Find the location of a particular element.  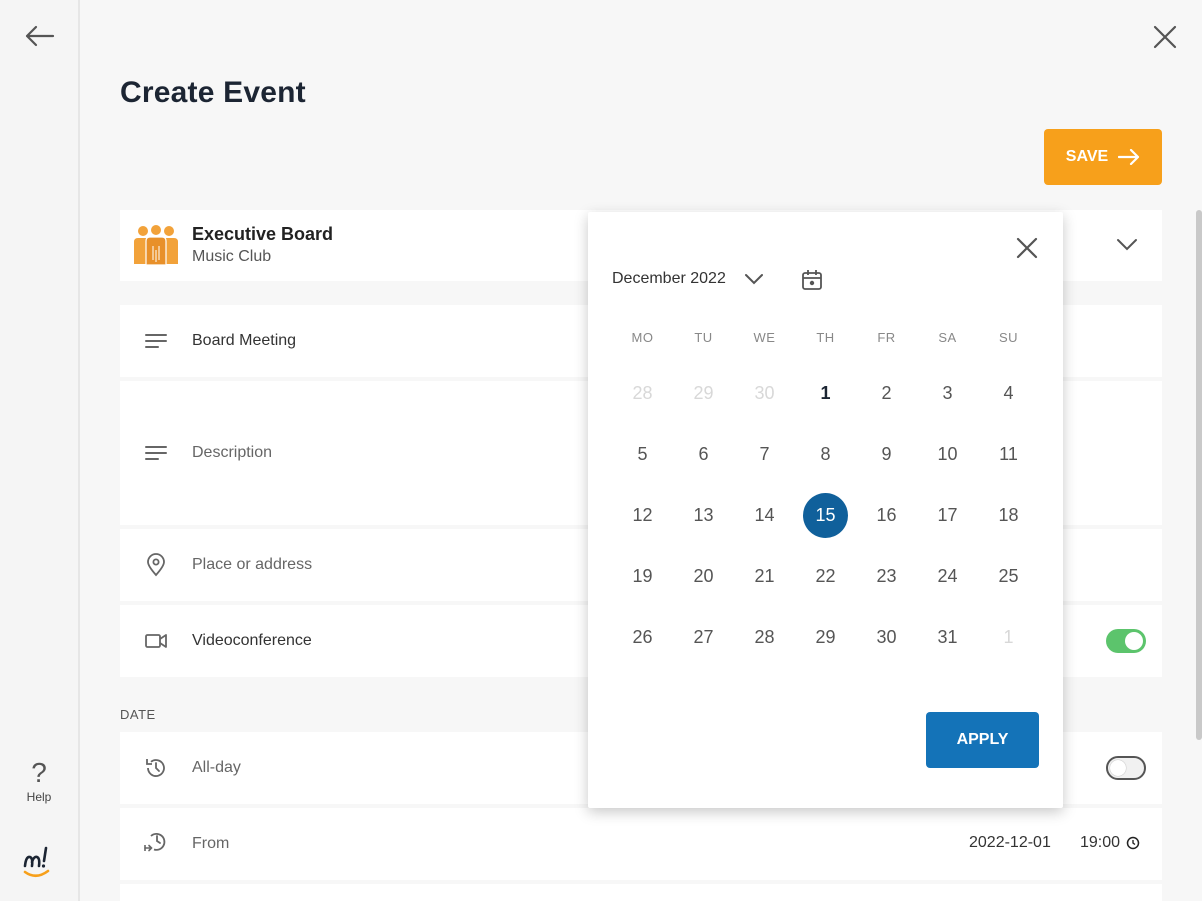

weekday-header: MO TU WE TH FR SA SU is located at coordinates (825, 337).